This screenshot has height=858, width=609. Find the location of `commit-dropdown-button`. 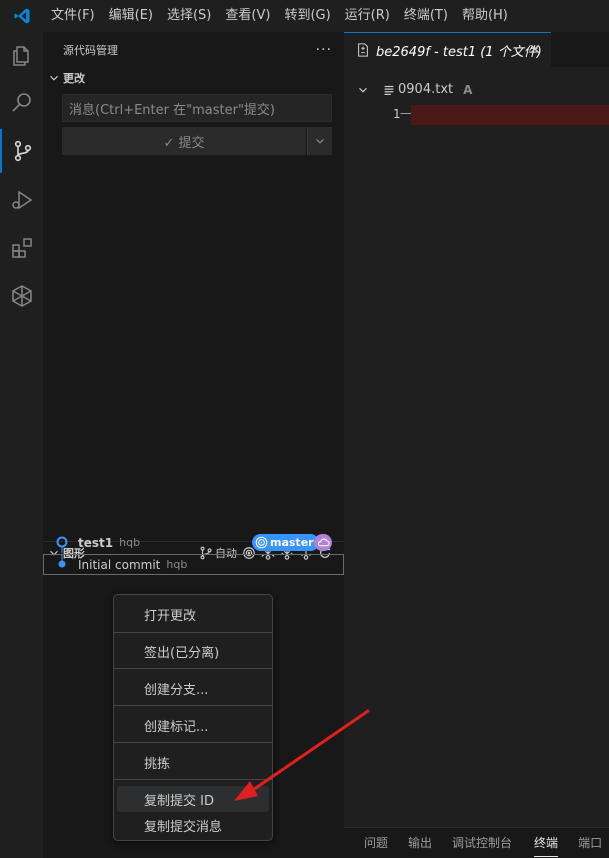

commit-dropdown-button is located at coordinates (319, 141).